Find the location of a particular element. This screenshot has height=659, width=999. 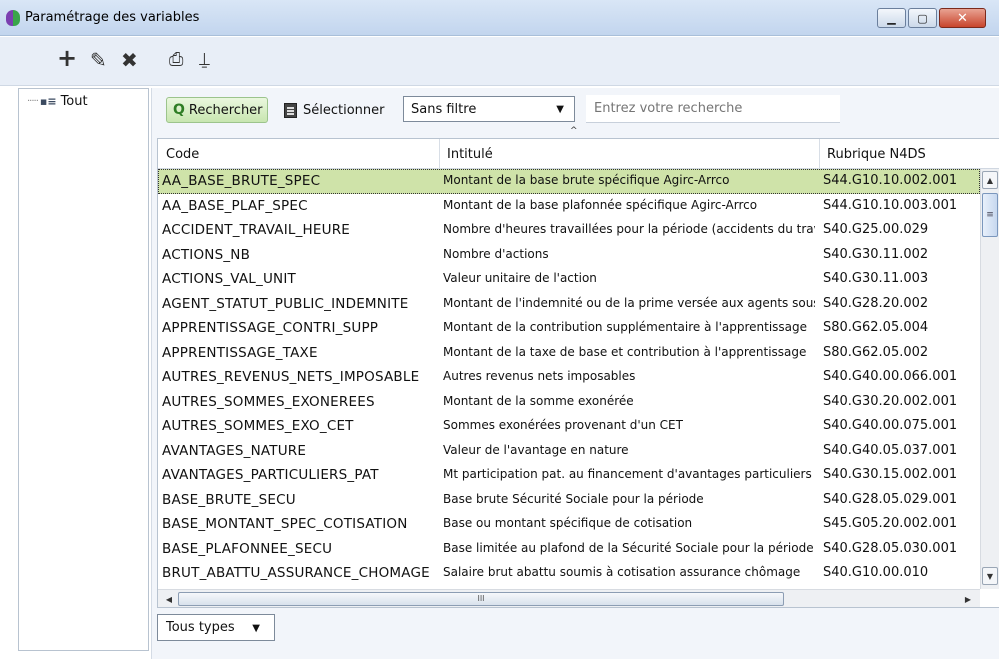

cell-intitule: Base ou montant spécifique de cotisation is located at coordinates (568, 523).